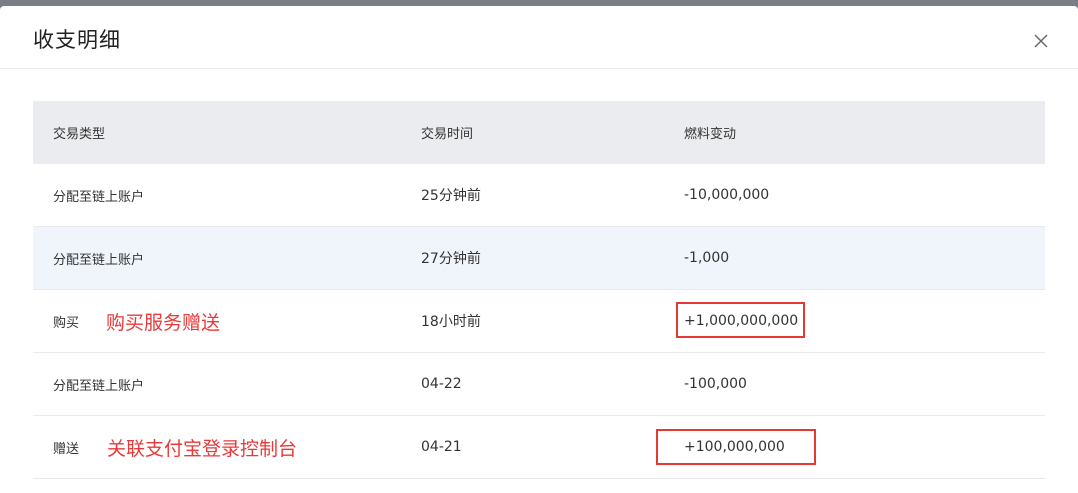 This screenshot has width=1078, height=493. Describe the element at coordinates (539, 195) in the screenshot. I see `table-row: 分配至链上账户 25分钟前 -10,000,000` at that location.